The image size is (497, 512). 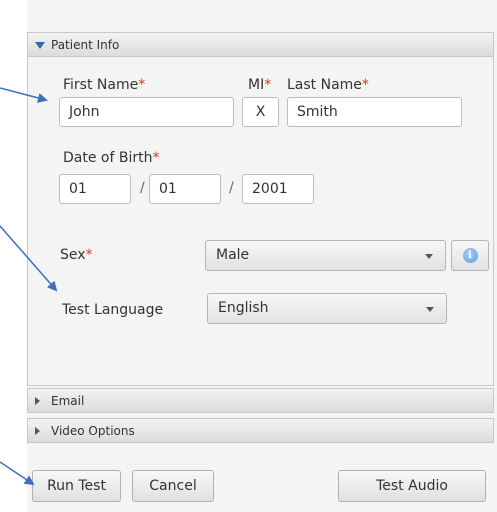 I want to click on cancel-button: Cancel, so click(x=173, y=486).